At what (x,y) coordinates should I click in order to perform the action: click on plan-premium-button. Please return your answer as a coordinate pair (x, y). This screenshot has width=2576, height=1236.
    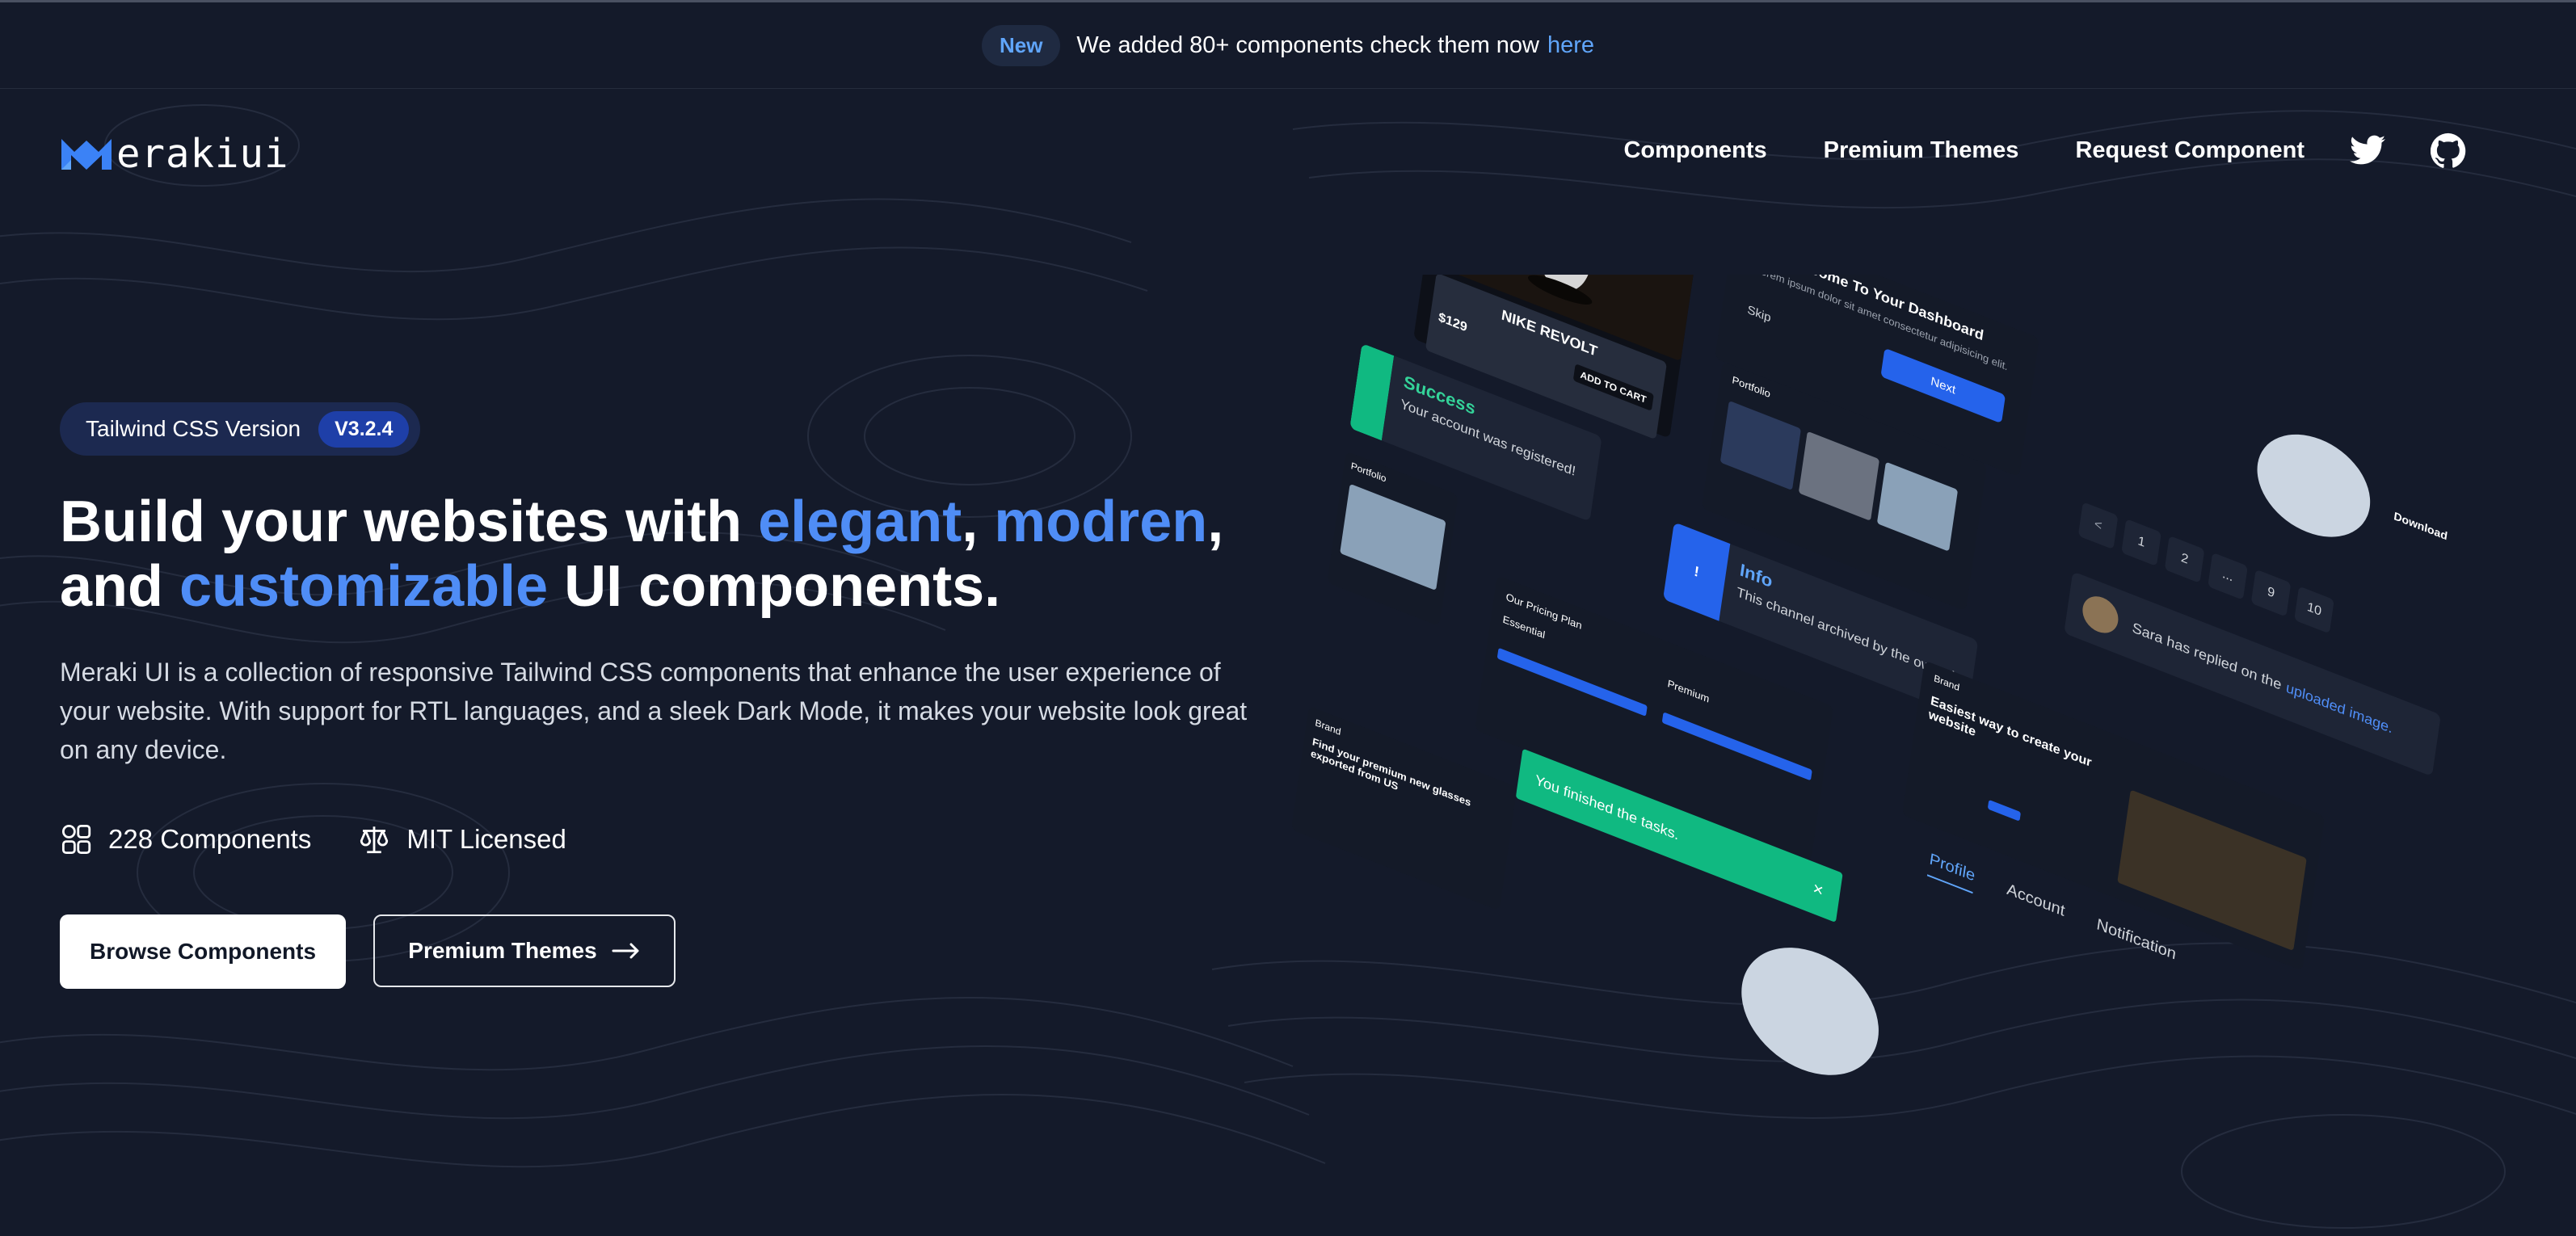
    Looking at the image, I should click on (1736, 746).